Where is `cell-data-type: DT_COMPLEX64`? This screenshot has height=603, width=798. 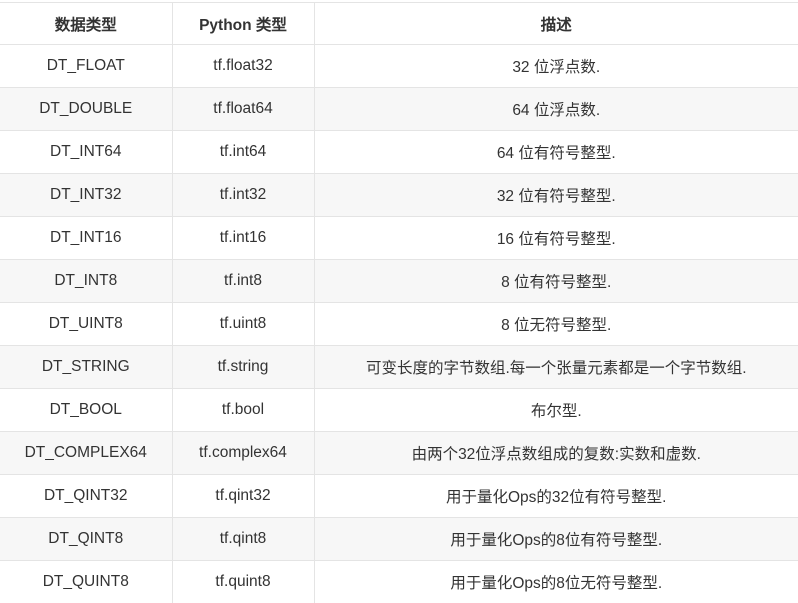 cell-data-type: DT_COMPLEX64 is located at coordinates (86, 453).